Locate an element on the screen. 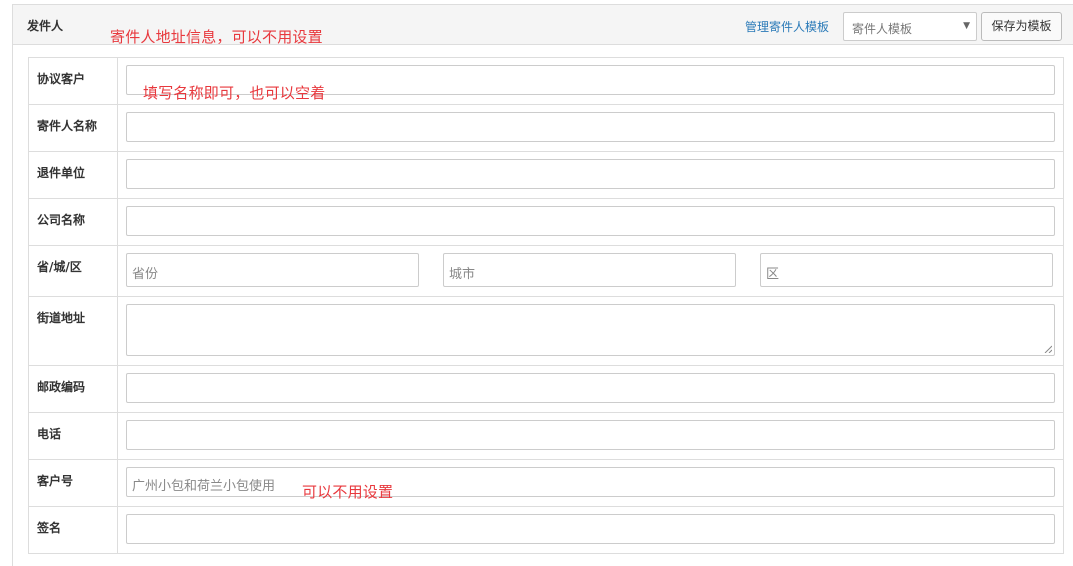 Image resolution: width=1073 pixels, height=566 pixels. form-row-street-address: 街道地址 is located at coordinates (546, 331).